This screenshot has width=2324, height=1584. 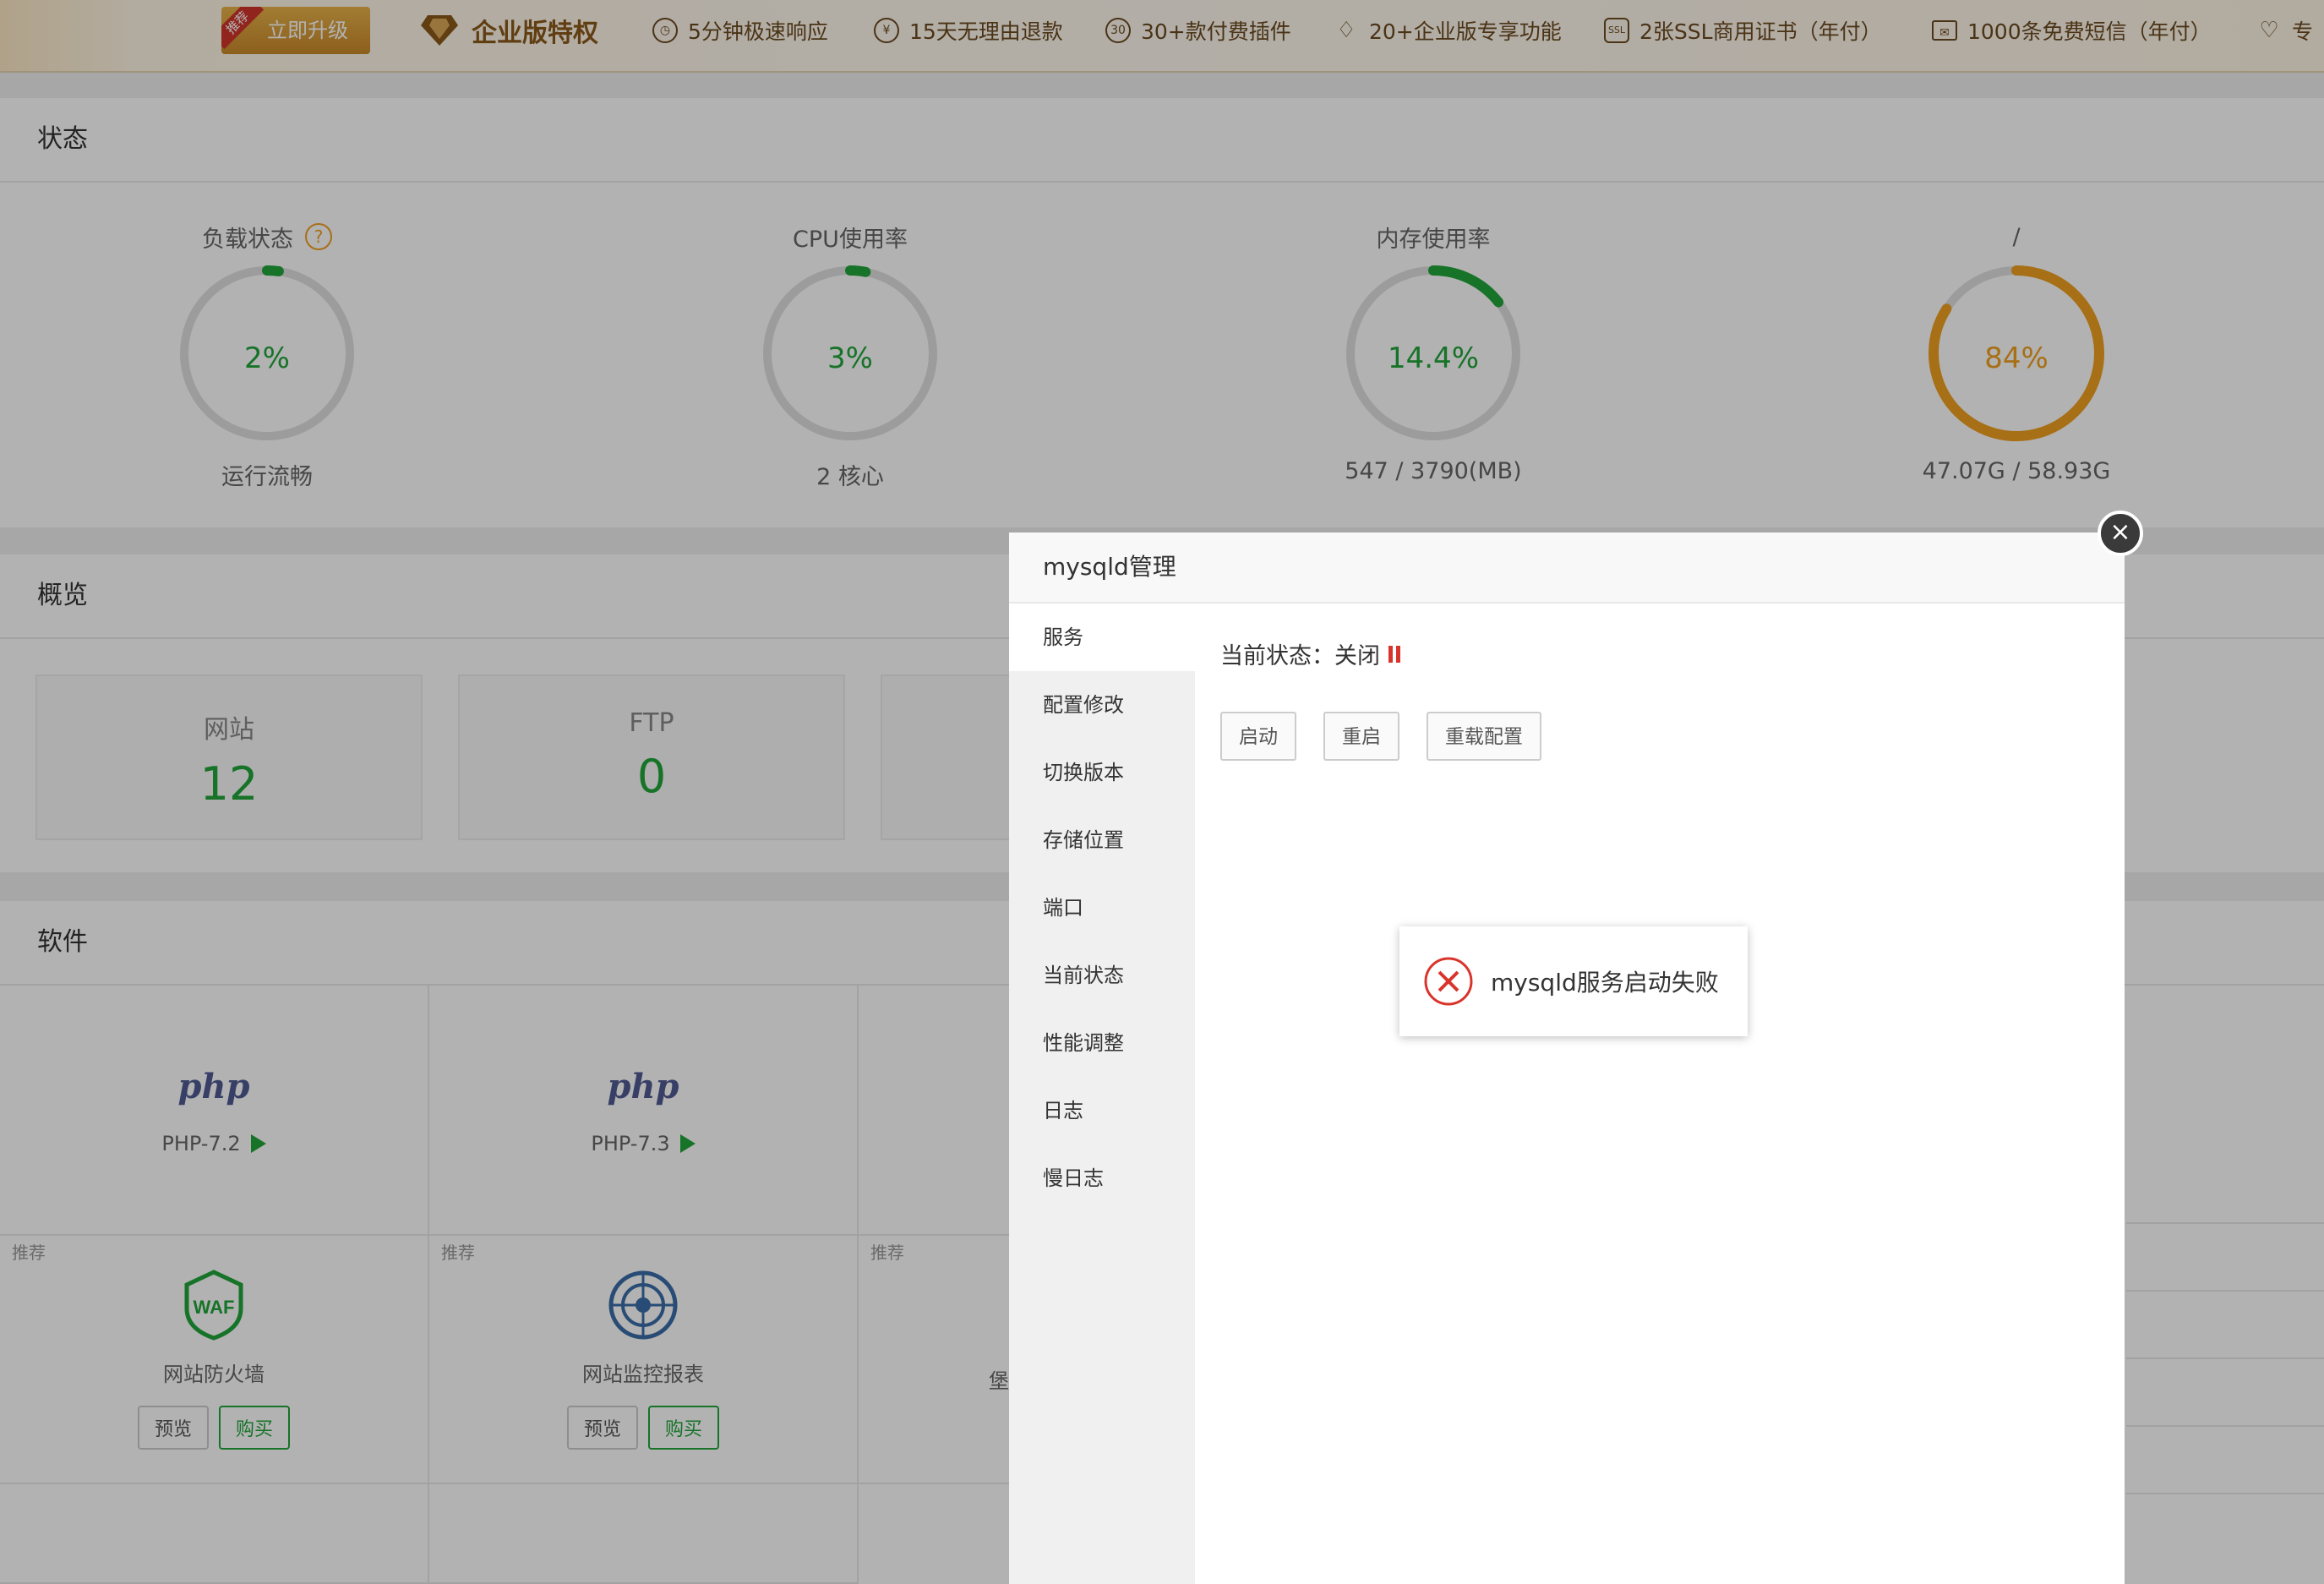 I want to click on menu-item-log: 日志, so click(x=1102, y=1110).